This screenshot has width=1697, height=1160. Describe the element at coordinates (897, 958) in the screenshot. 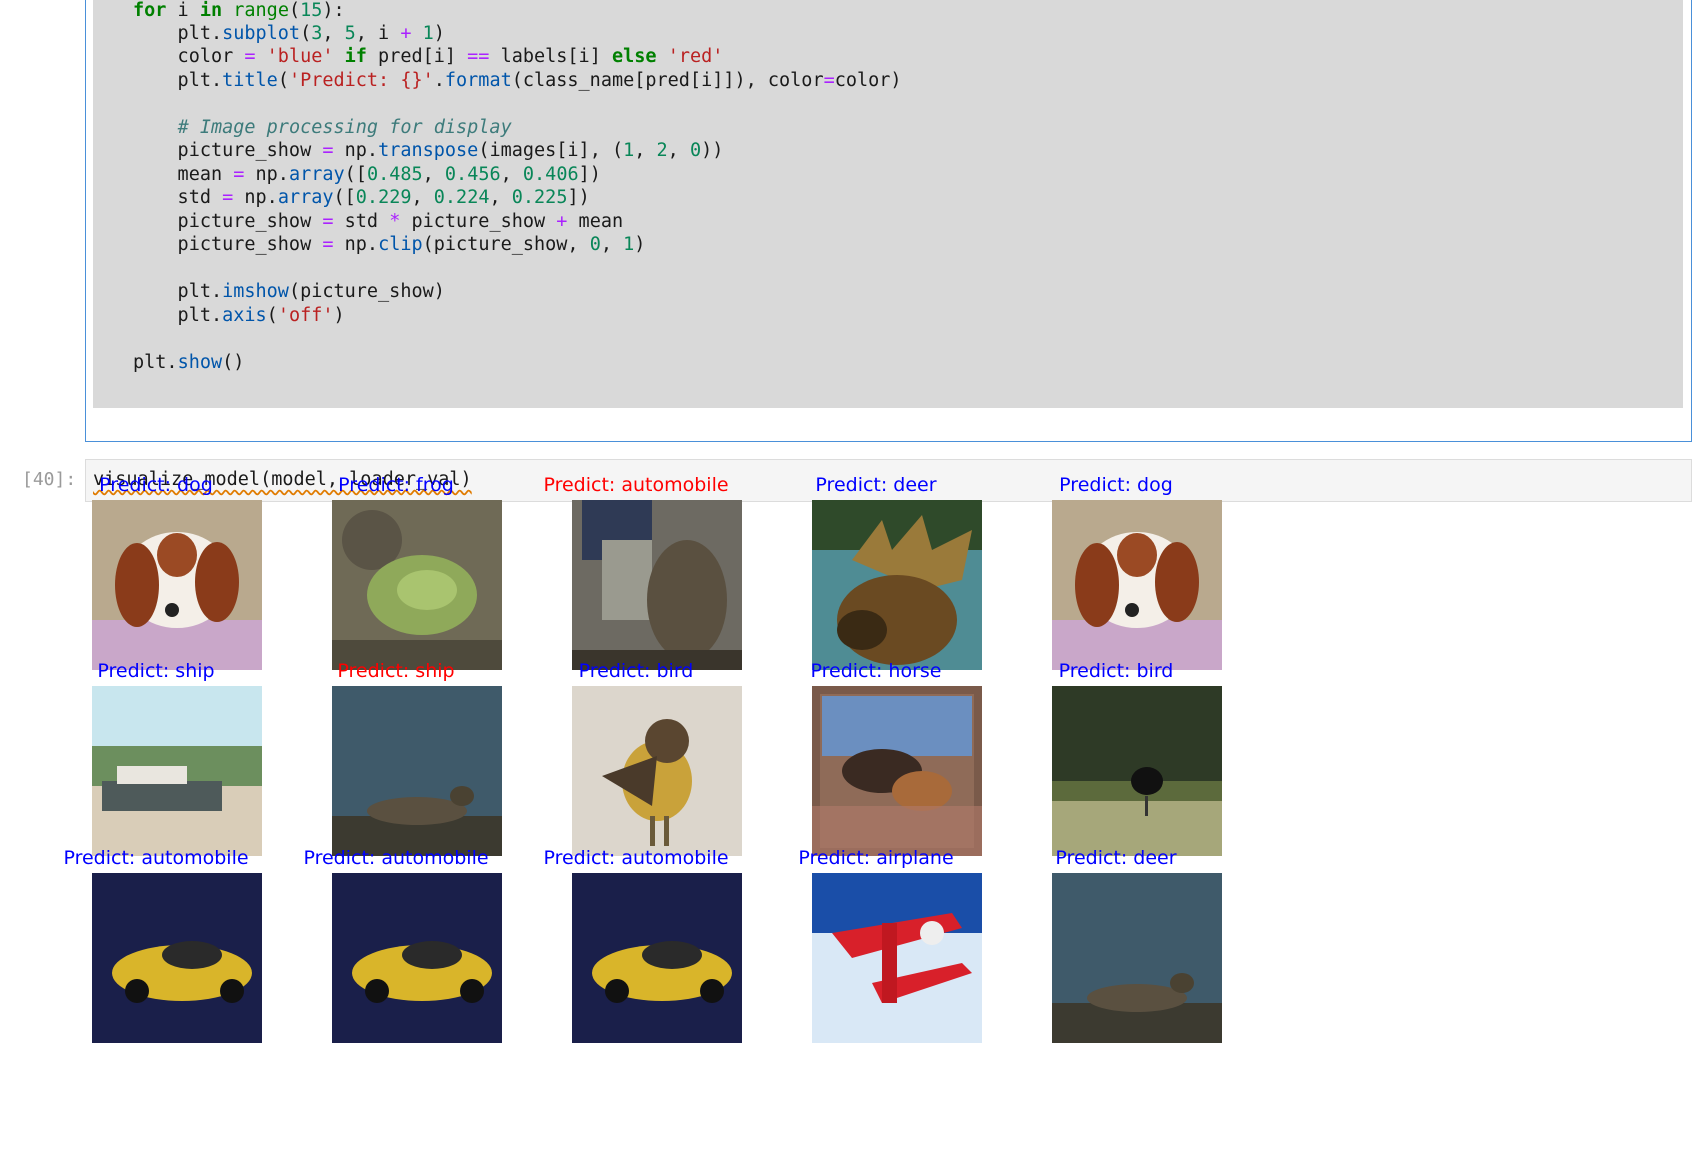

I see `airplane-photo` at that location.